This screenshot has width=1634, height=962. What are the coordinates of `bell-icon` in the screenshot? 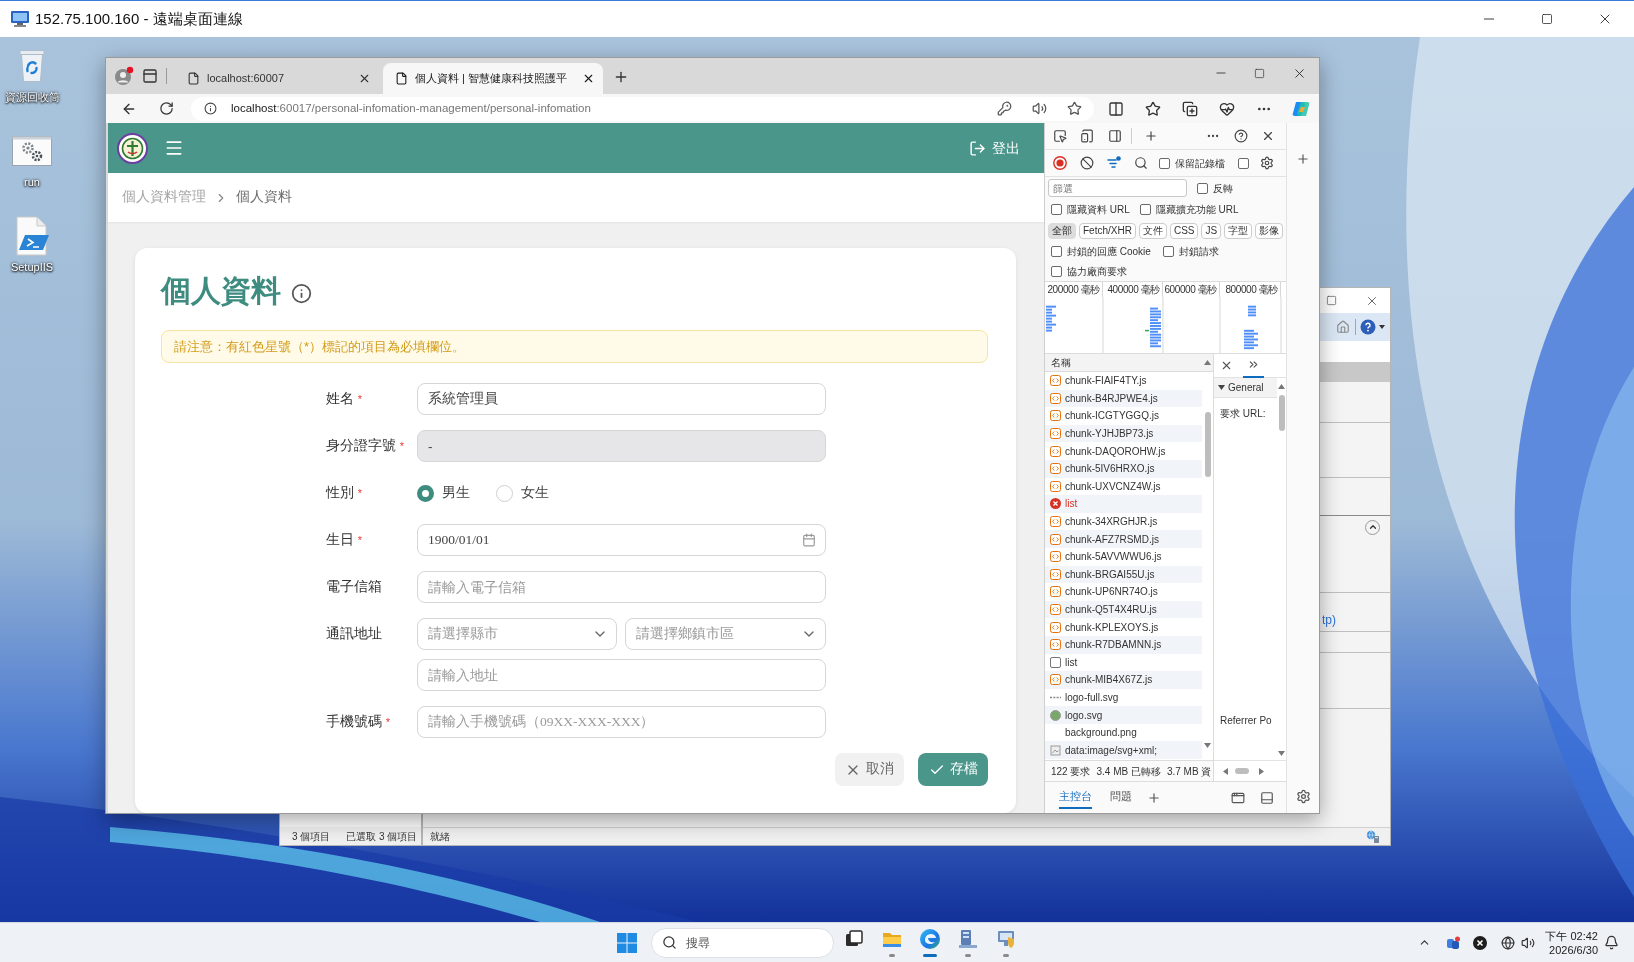 It's located at (1611, 942).